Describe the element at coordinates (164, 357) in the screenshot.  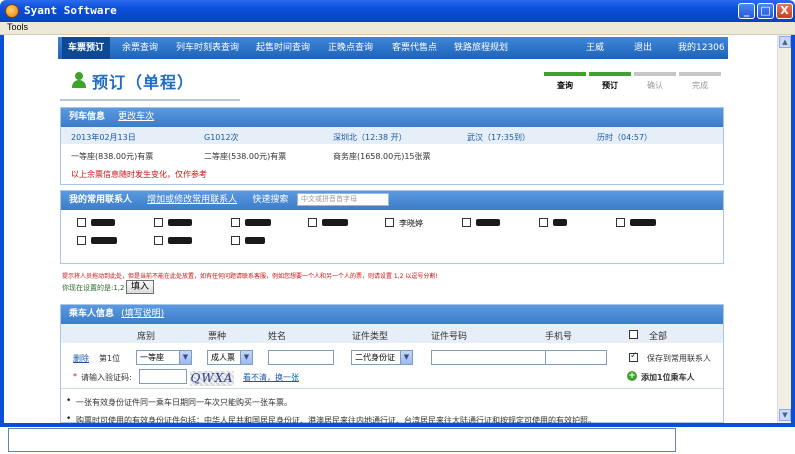
I see `seat-select: 一等座 ▼` at that location.